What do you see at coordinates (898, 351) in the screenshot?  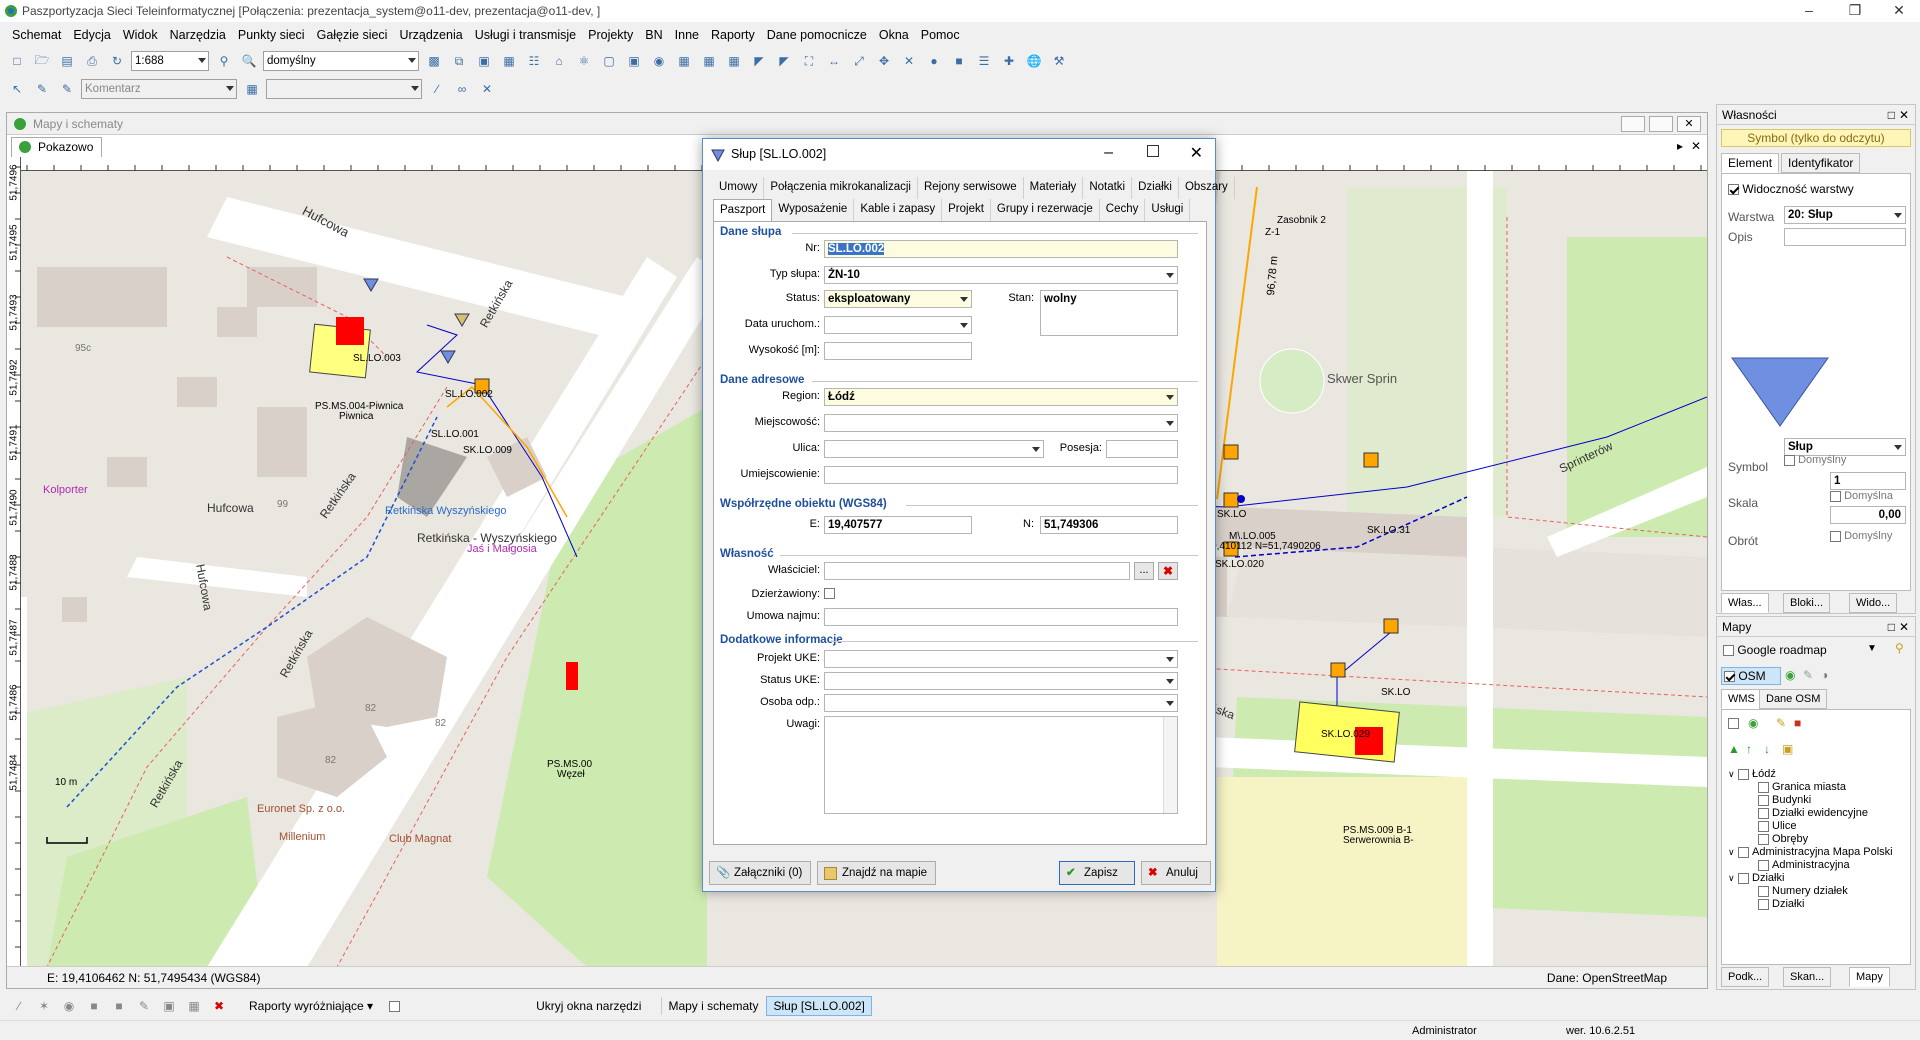 I see `wysokosc-field` at bounding box center [898, 351].